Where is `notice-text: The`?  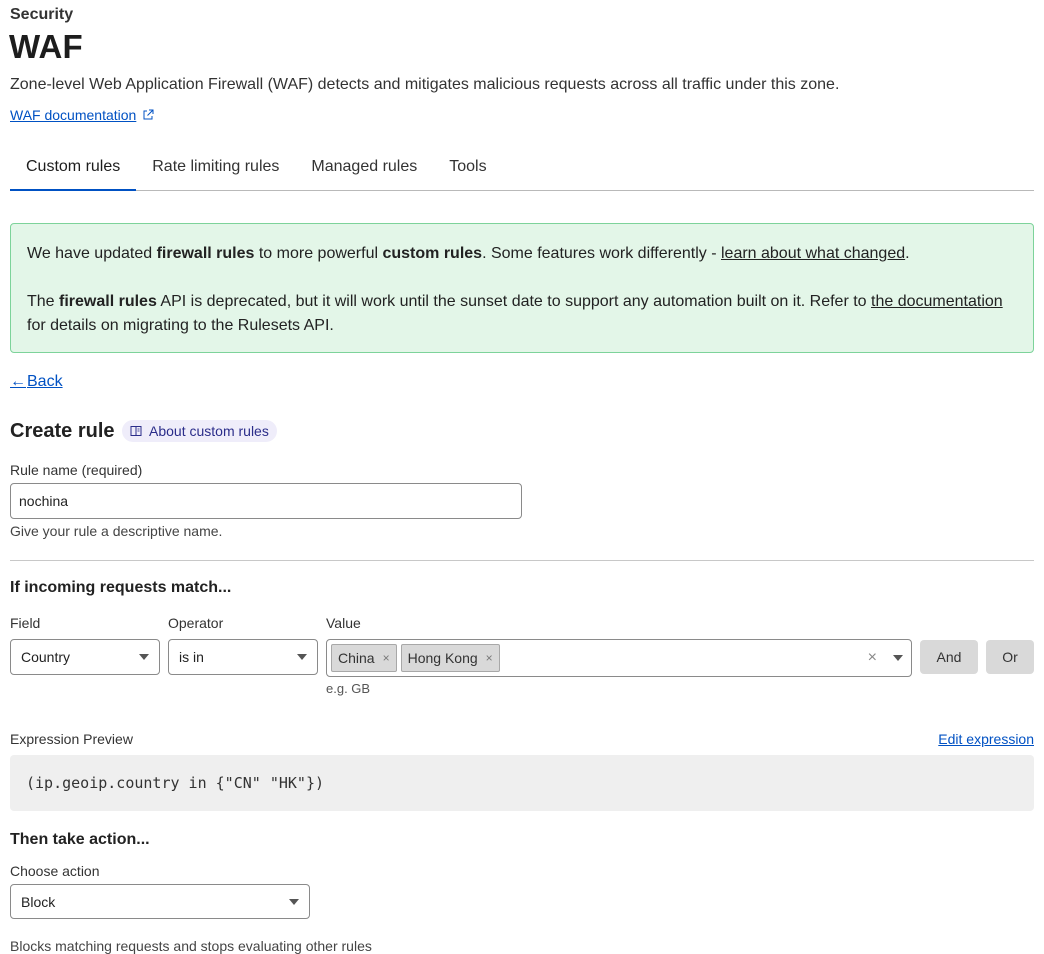 notice-text: The is located at coordinates (43, 301).